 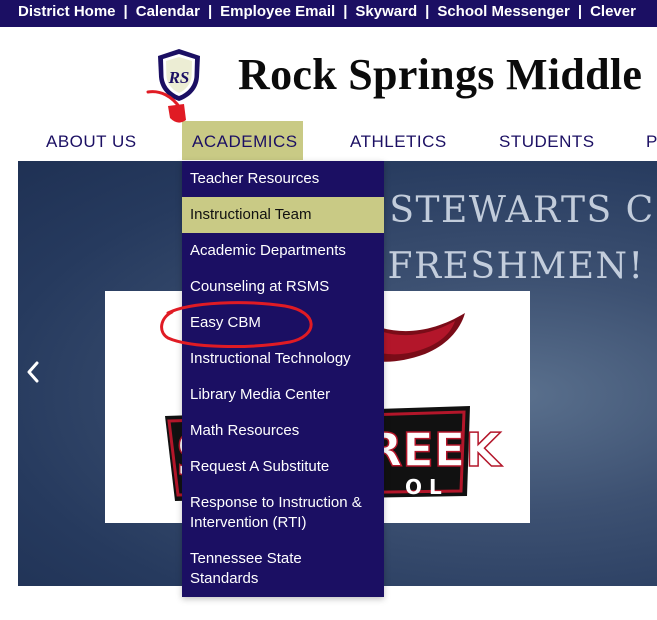 I want to click on school-crest-logo: RS, so click(x=179, y=75).